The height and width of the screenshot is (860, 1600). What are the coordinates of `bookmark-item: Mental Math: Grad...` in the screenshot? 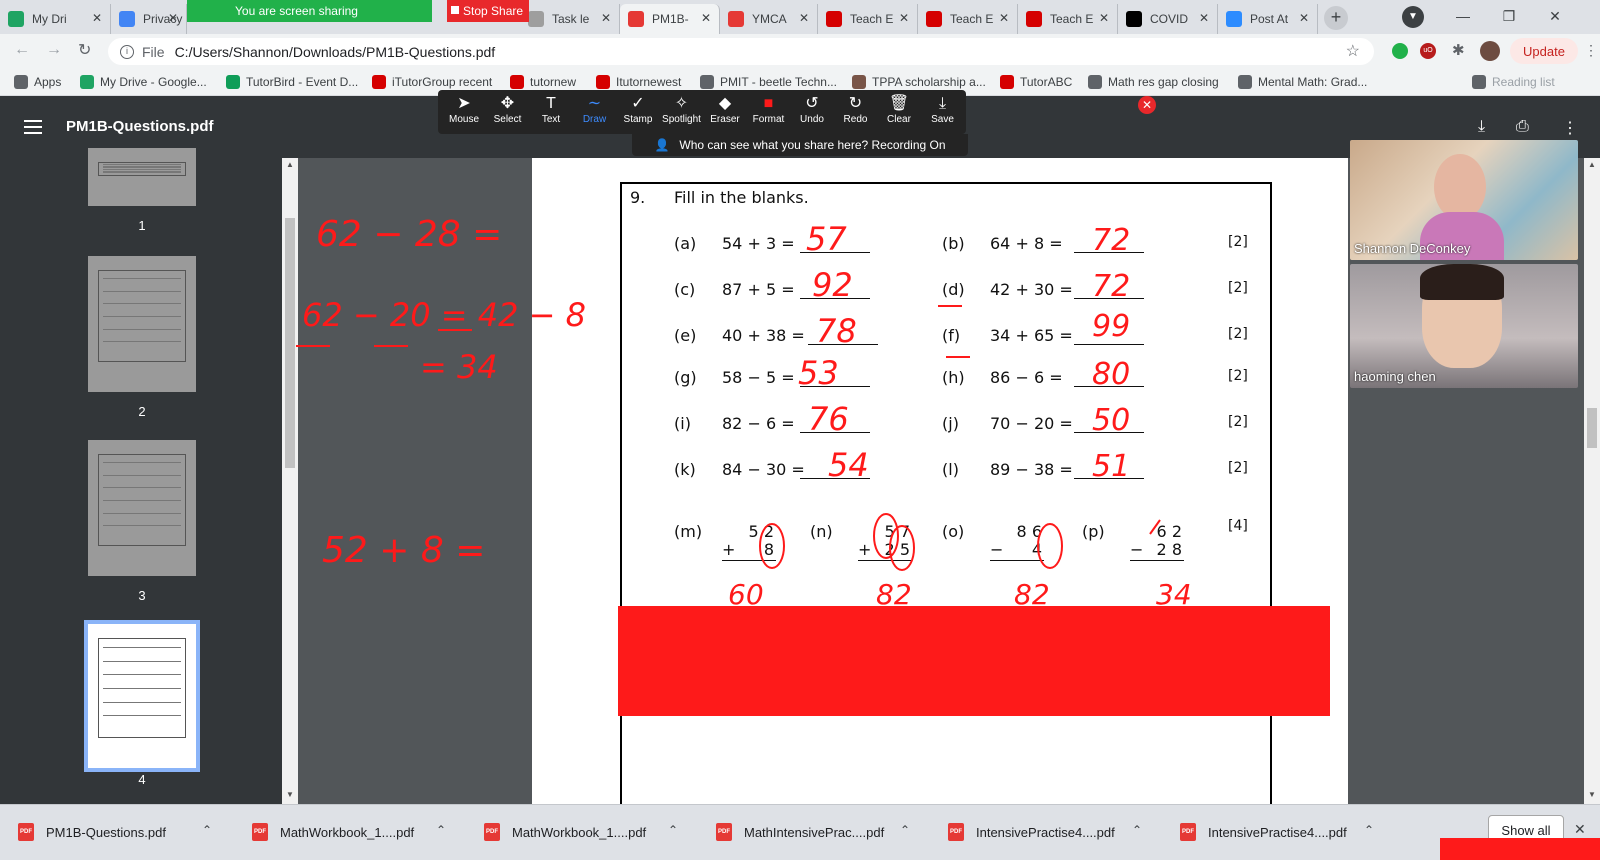 It's located at (1302, 82).